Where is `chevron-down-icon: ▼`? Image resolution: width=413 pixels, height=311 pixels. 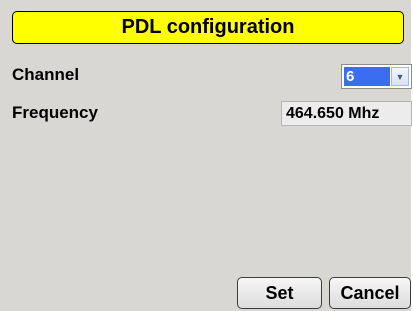
chevron-down-icon: ▼ is located at coordinates (400, 76).